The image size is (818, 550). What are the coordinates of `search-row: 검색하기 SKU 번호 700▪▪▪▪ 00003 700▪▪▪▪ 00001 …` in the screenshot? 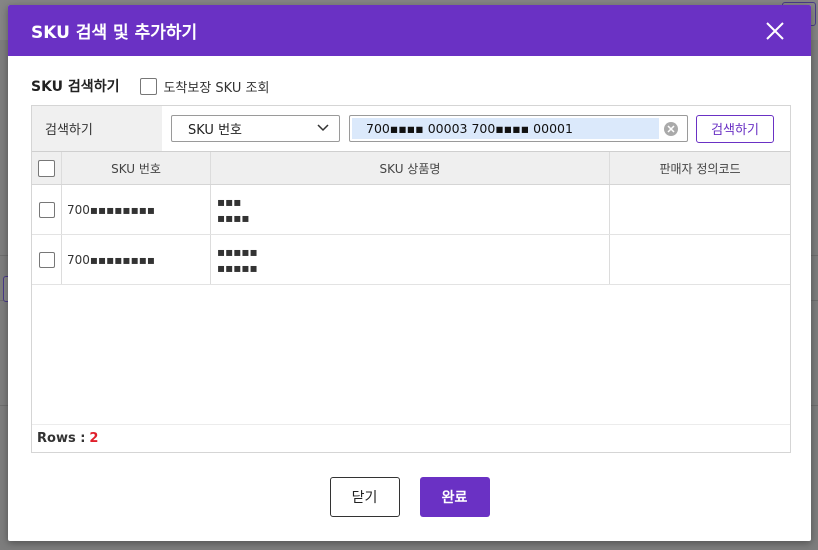 It's located at (411, 129).